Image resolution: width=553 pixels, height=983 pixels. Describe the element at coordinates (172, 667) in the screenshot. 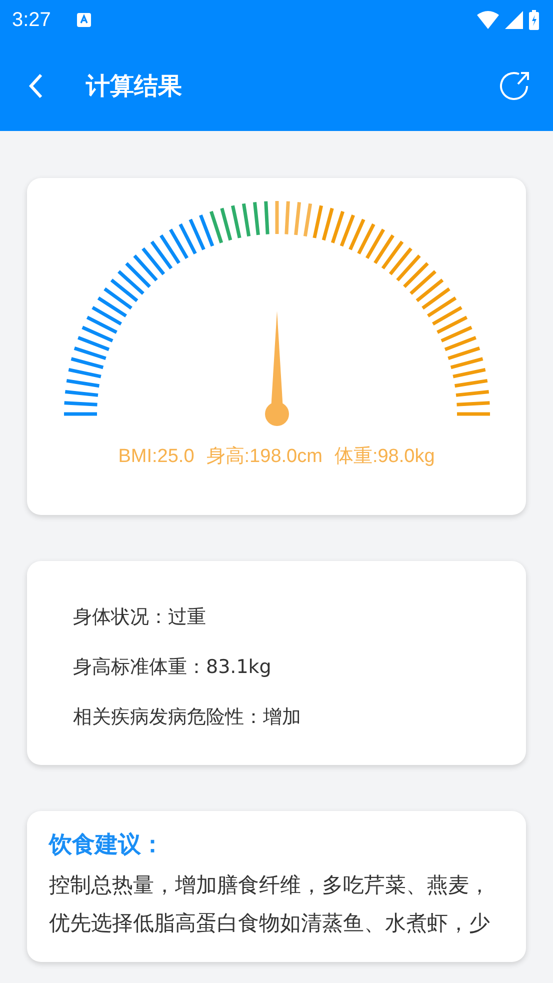

I see `result-line: 身高标准体重：83.1kg` at that location.